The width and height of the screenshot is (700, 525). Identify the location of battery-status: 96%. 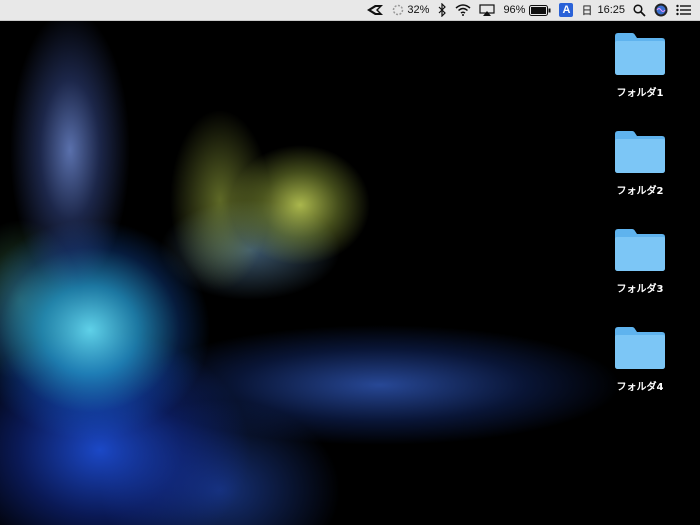
(527, 10).